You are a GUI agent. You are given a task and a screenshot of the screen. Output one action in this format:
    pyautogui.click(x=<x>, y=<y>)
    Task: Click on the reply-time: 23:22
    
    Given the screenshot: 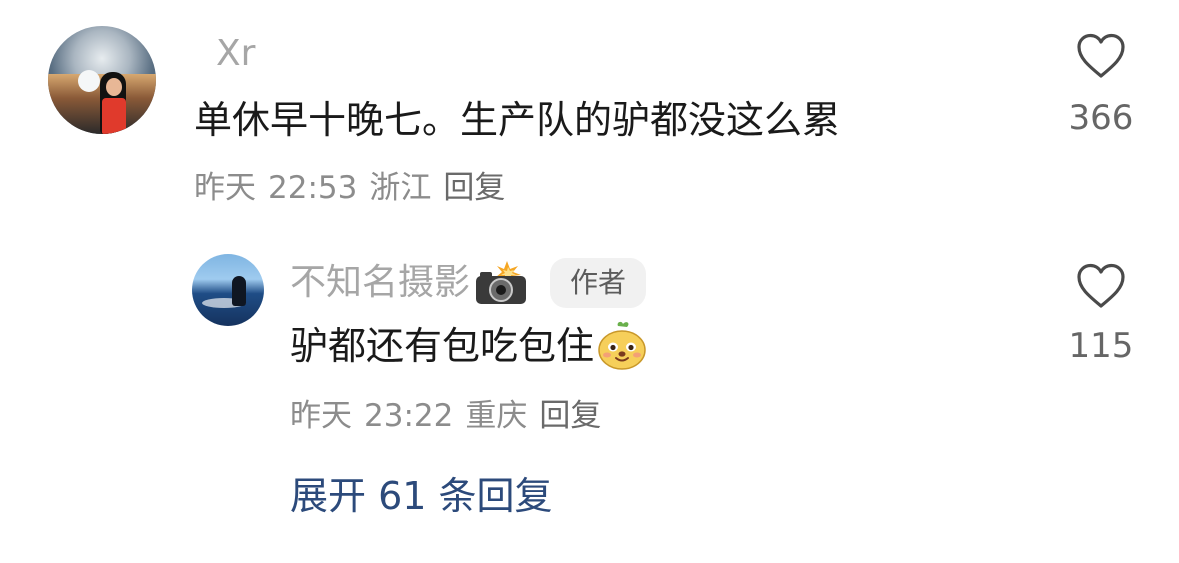 What is the action you would take?
    pyautogui.click(x=409, y=416)
    